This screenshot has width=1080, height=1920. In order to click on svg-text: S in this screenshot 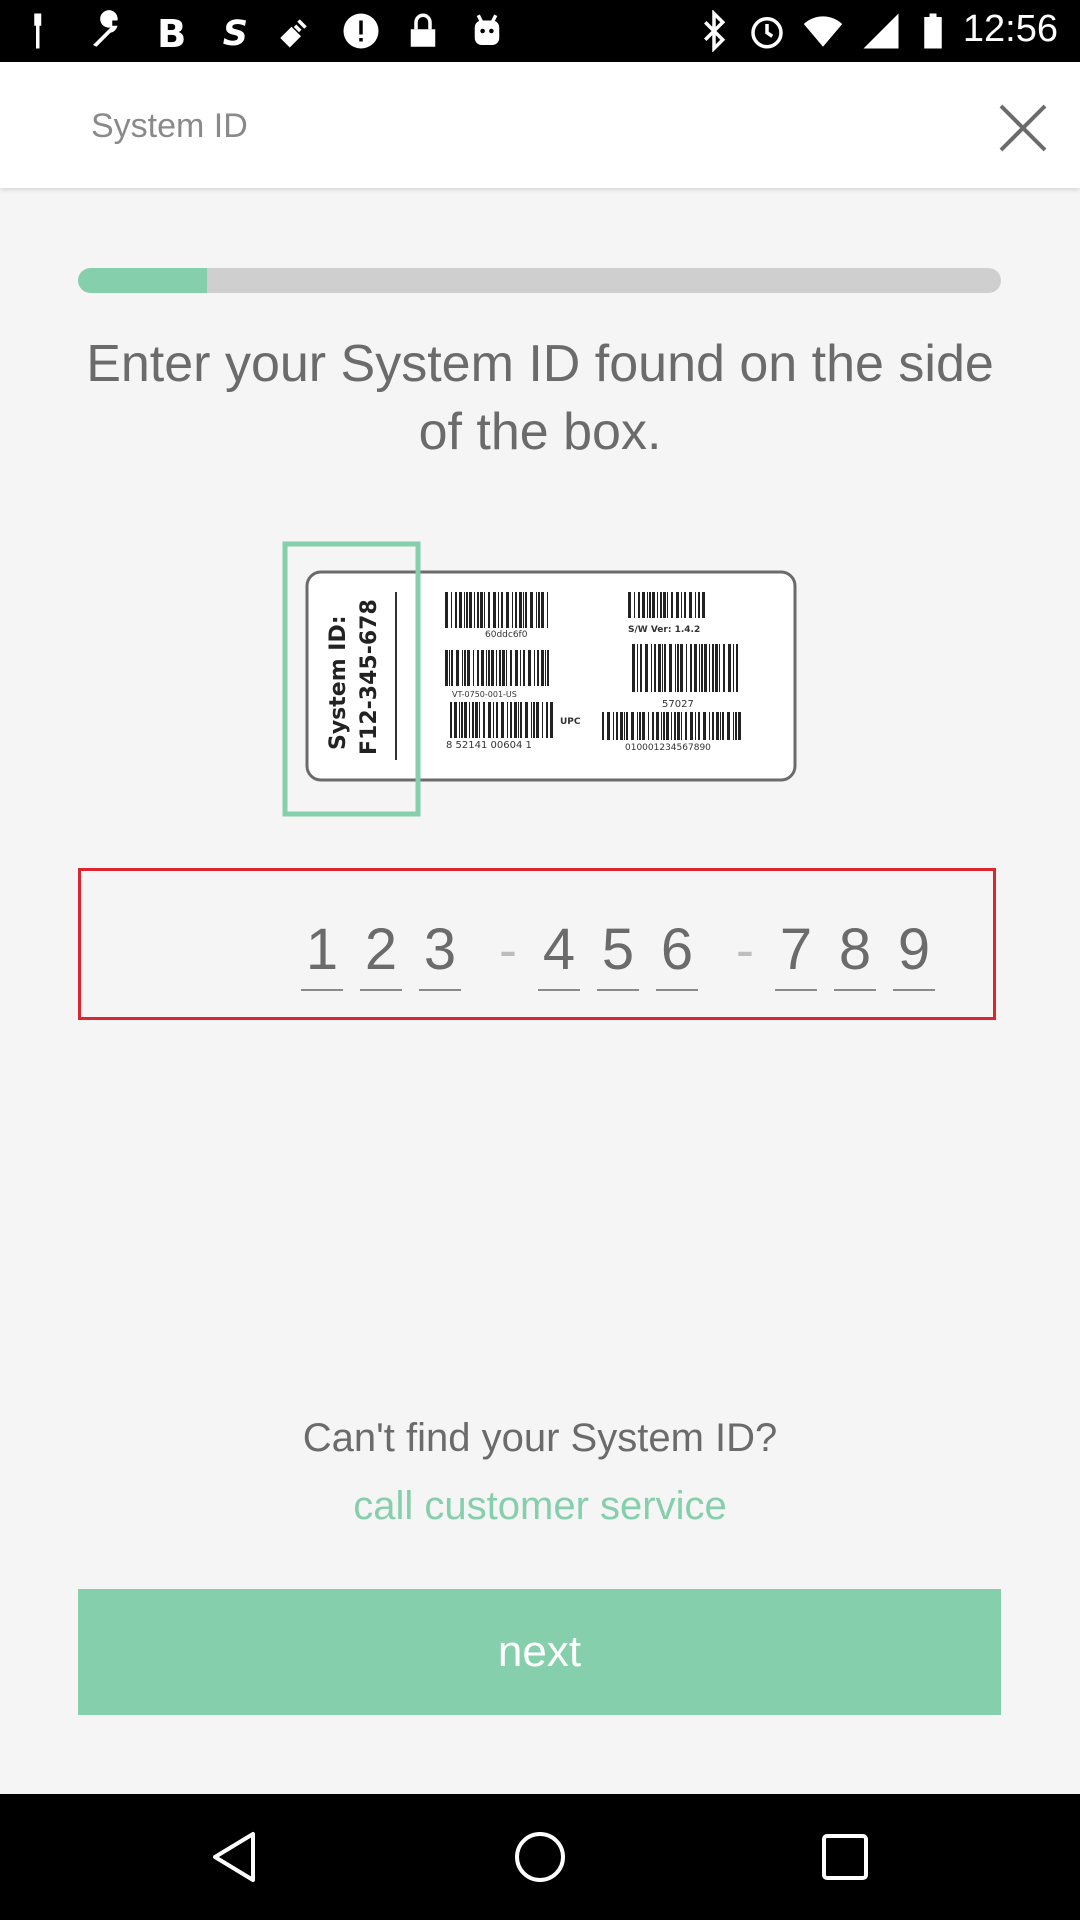, I will do `click(235, 33)`.